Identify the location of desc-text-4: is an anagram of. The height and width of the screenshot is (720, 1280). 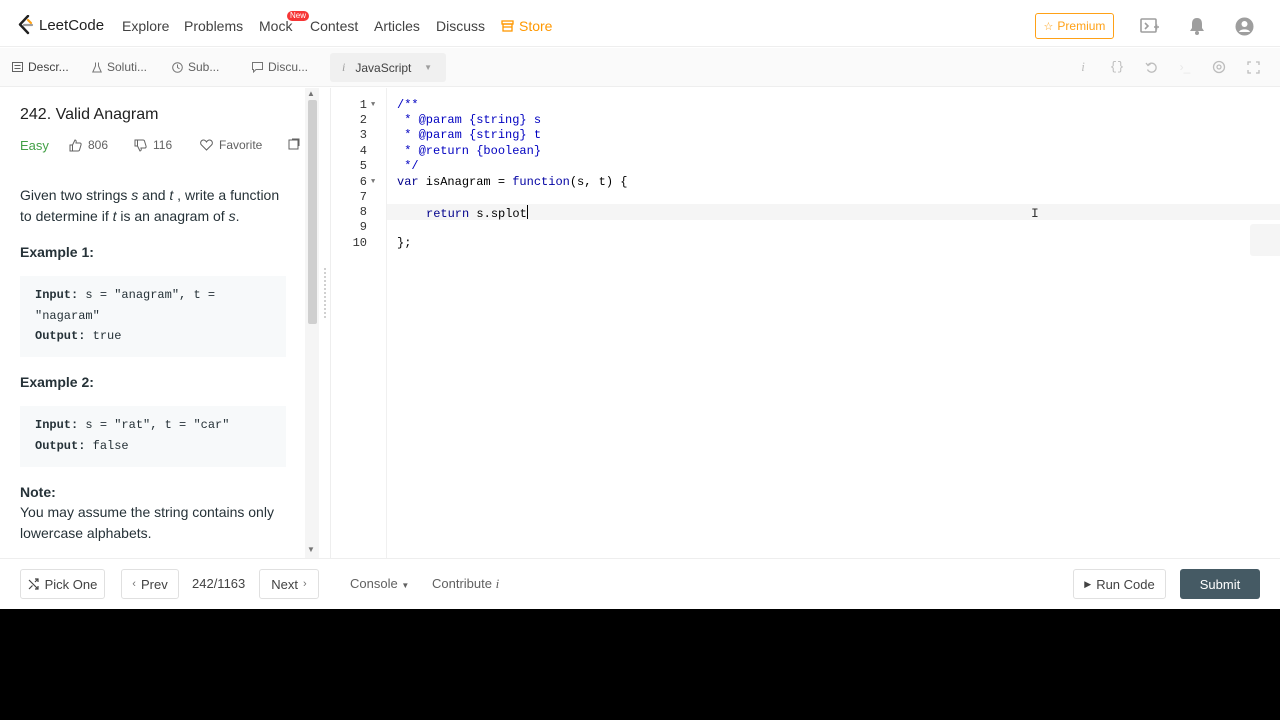
(172, 216).